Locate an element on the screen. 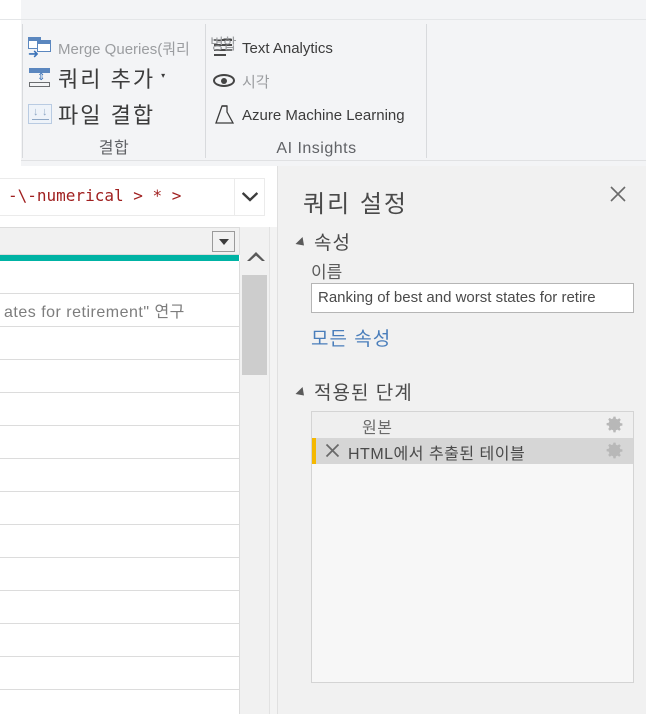 Image resolution: width=646 pixels, height=714 pixels. combine-files-button: ↓ ↓ 파일 결합 is located at coordinates (91, 114).